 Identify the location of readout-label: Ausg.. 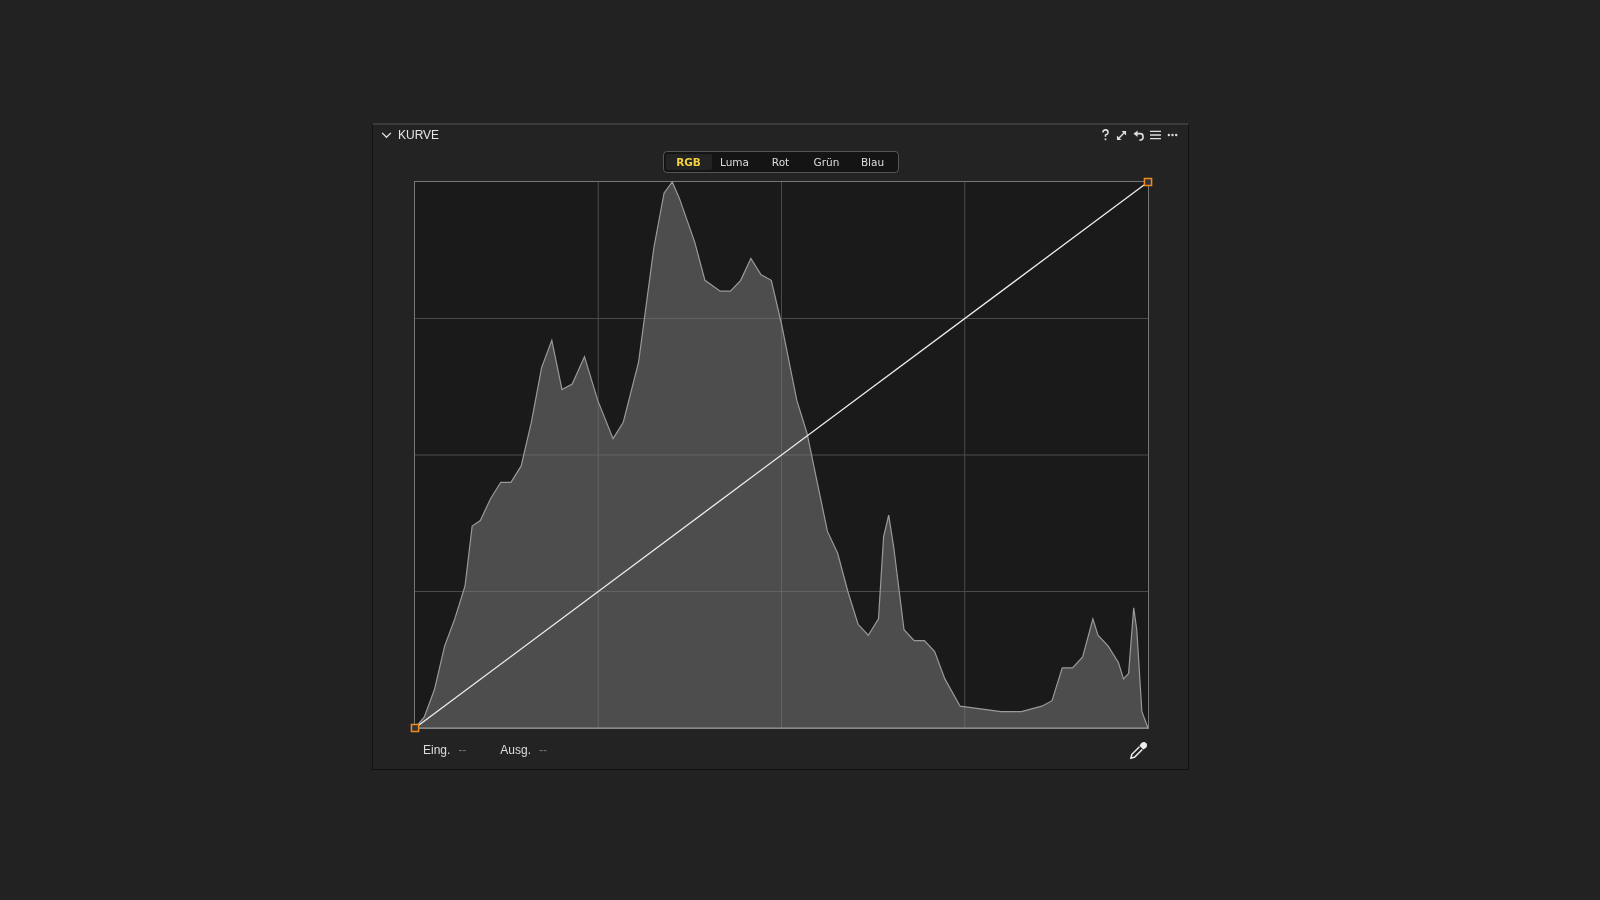
(516, 750).